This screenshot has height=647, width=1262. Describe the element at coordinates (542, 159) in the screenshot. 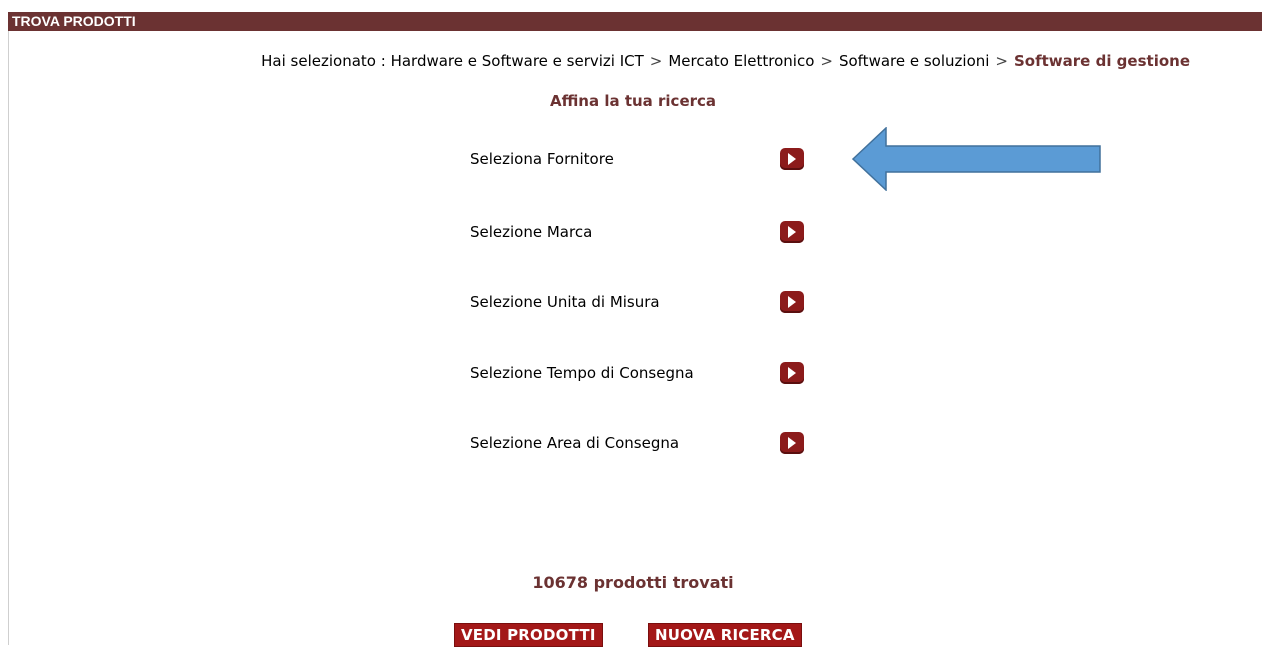

I see `filter-label: Seleziona Fornitore` at that location.